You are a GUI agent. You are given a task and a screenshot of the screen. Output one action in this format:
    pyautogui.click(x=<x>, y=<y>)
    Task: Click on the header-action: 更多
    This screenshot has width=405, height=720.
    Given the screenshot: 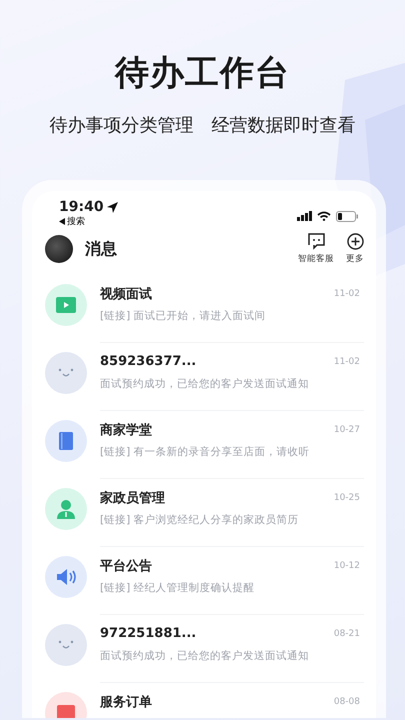 What is the action you would take?
    pyautogui.click(x=355, y=249)
    